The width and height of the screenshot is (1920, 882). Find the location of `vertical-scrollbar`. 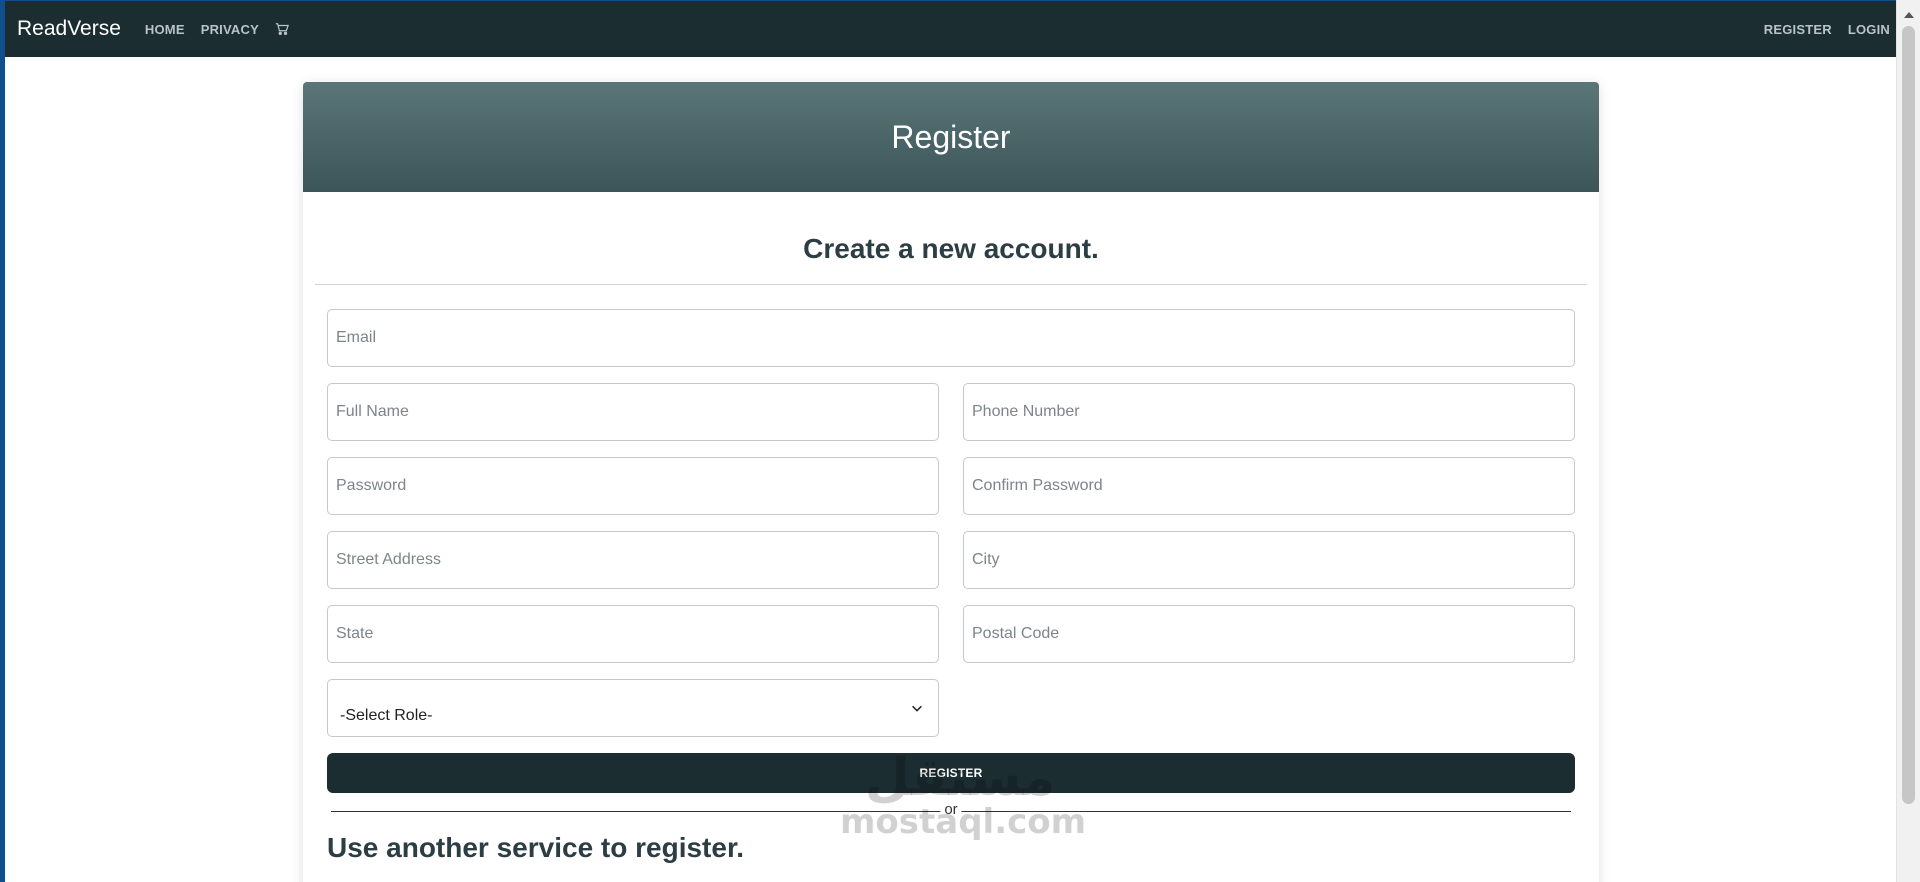

vertical-scrollbar is located at coordinates (1908, 441).